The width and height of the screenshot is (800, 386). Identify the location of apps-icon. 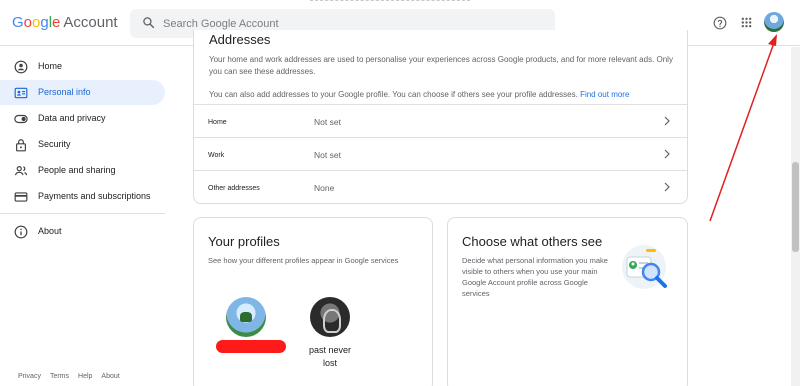
(746, 22).